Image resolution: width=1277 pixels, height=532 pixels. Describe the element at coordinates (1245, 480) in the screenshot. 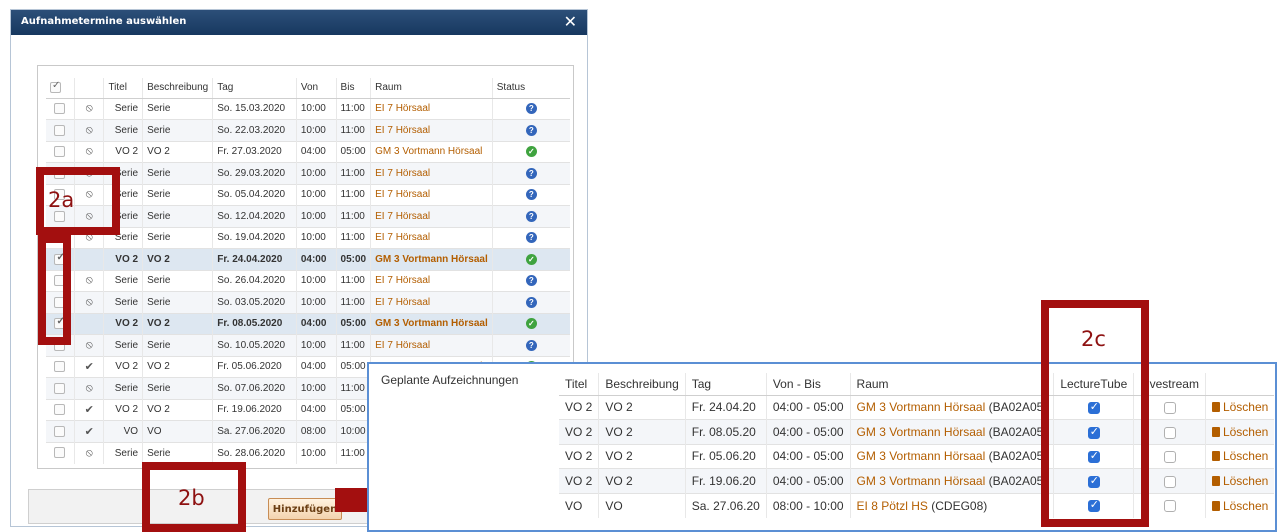

I see `delete-label: Löschen` at that location.